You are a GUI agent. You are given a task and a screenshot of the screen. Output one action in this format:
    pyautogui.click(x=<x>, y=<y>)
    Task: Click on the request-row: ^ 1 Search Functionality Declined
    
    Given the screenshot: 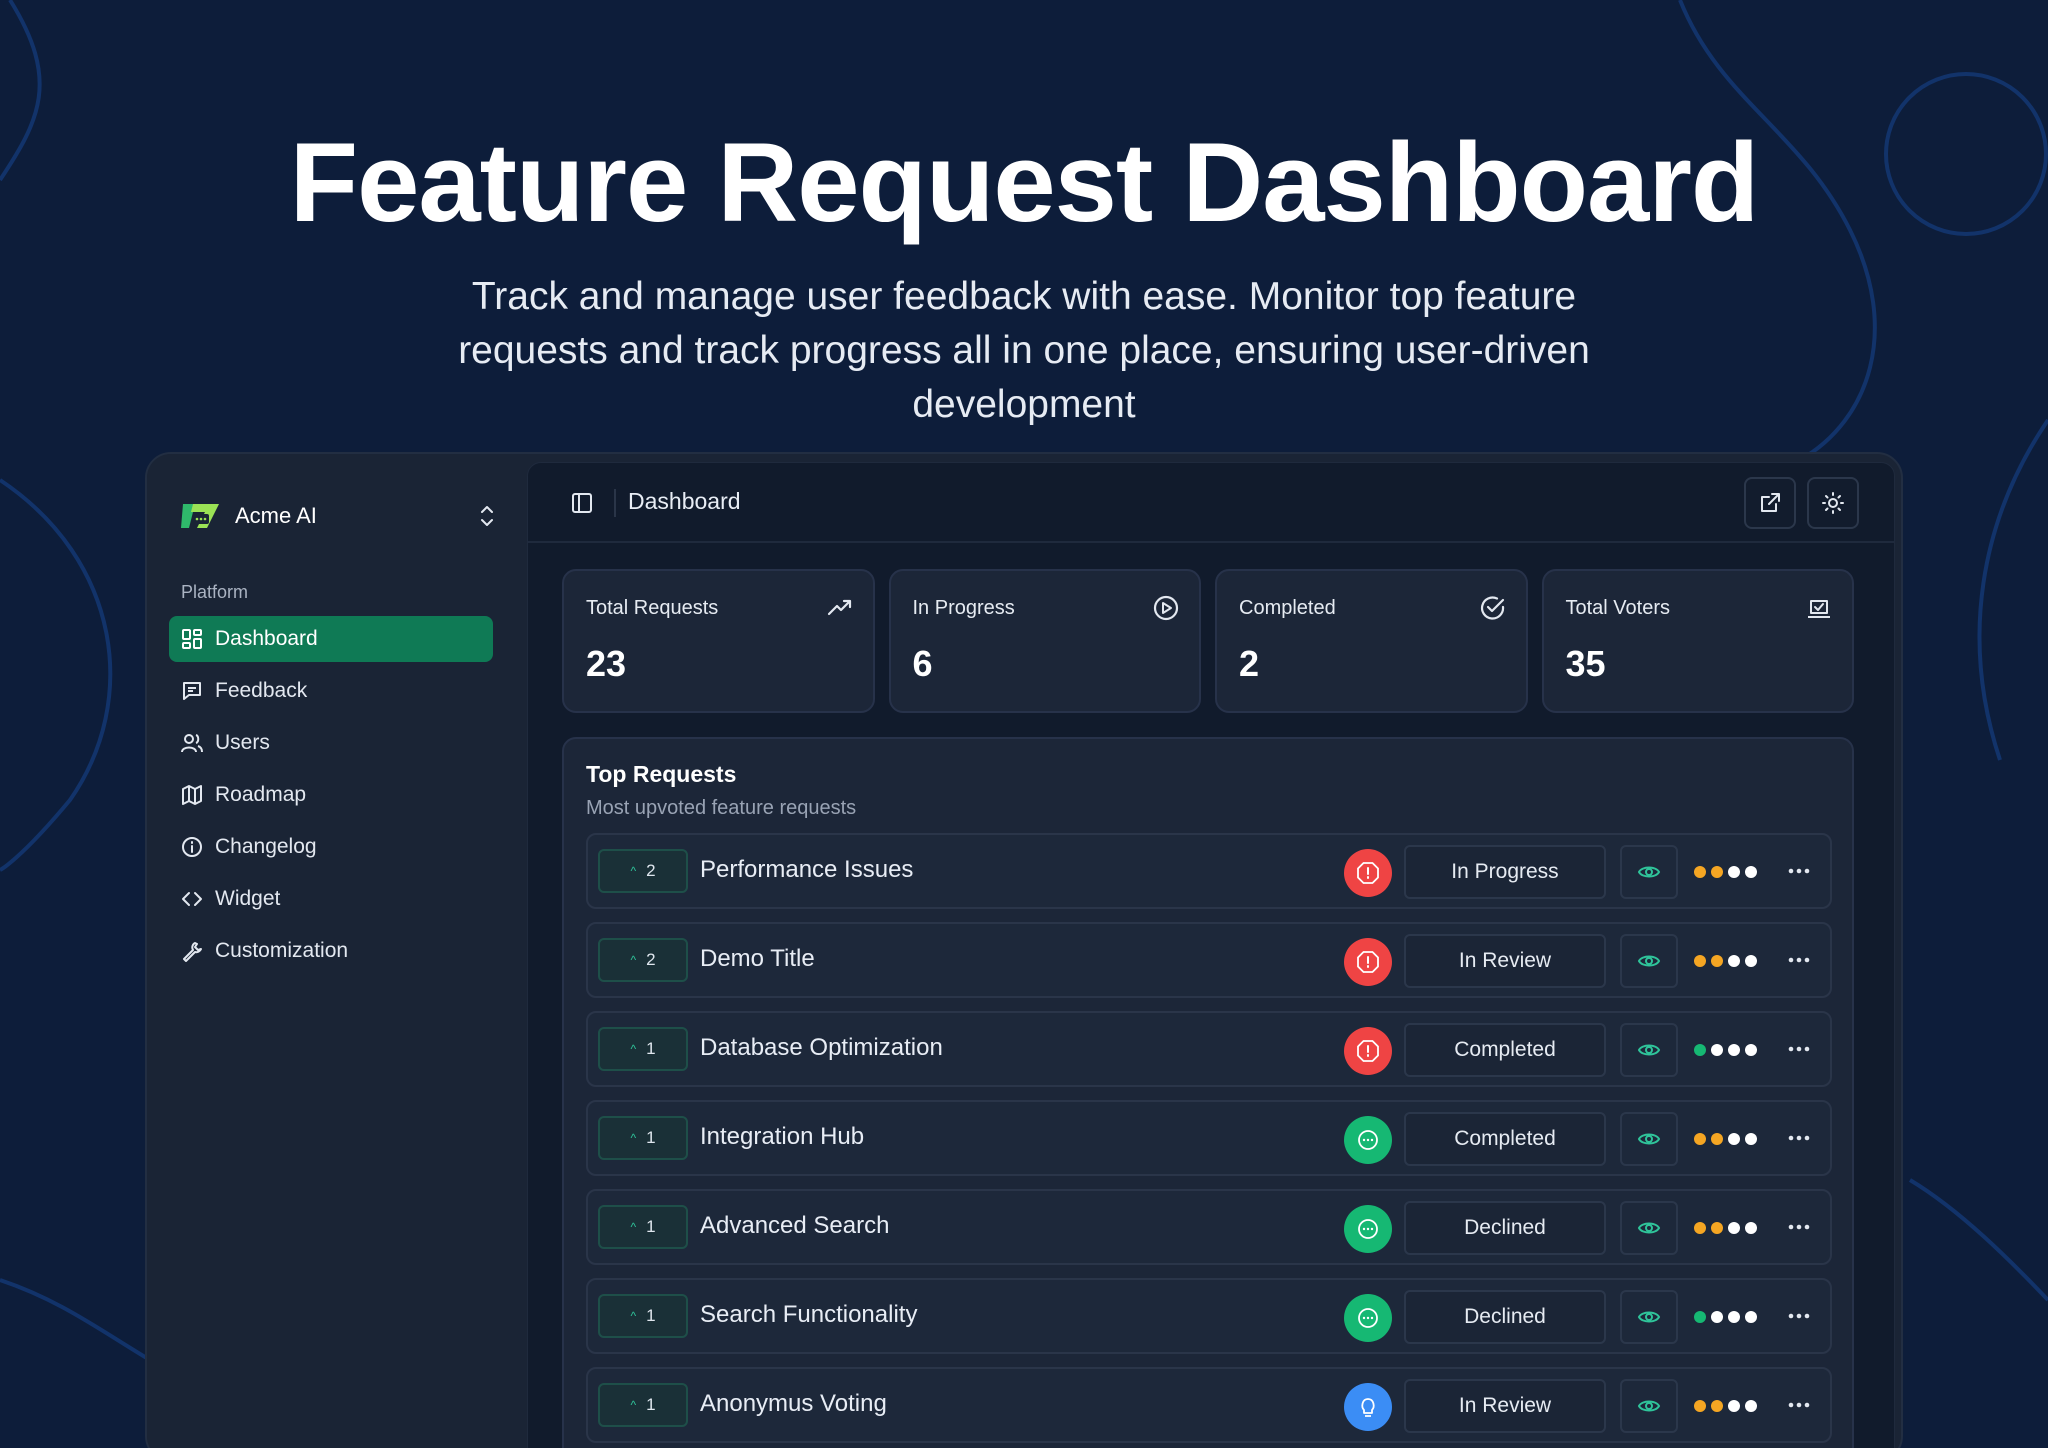 What is the action you would take?
    pyautogui.click(x=1209, y=1316)
    